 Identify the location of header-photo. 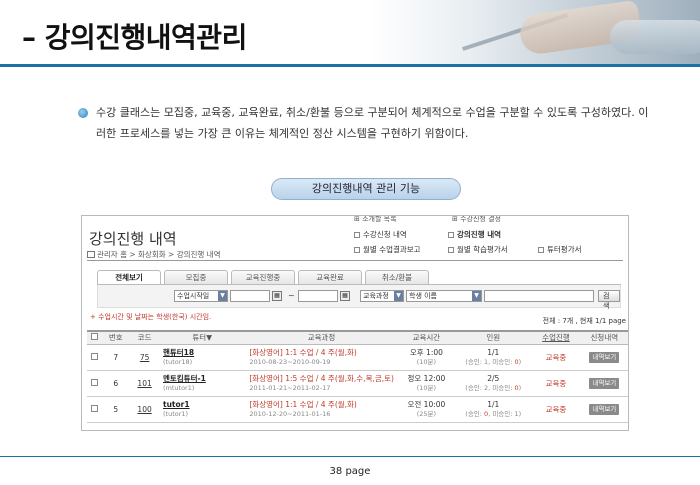
(535, 32).